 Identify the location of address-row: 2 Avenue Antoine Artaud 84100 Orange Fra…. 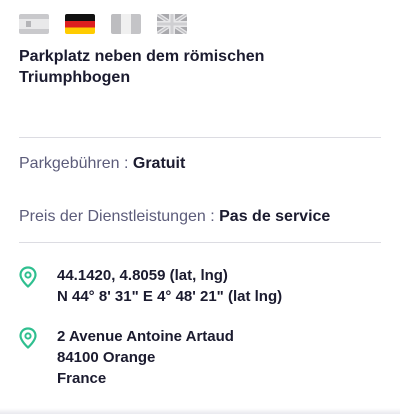
(126, 357).